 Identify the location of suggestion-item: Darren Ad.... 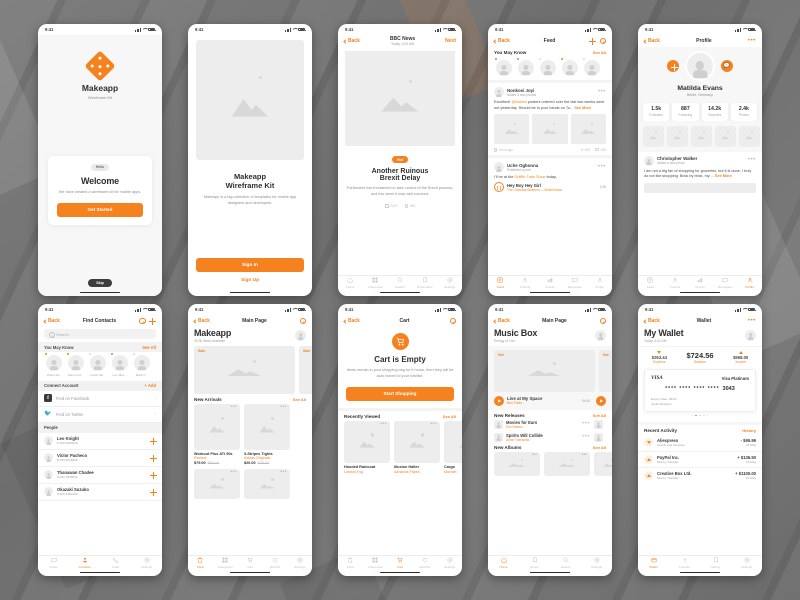
(75, 365).